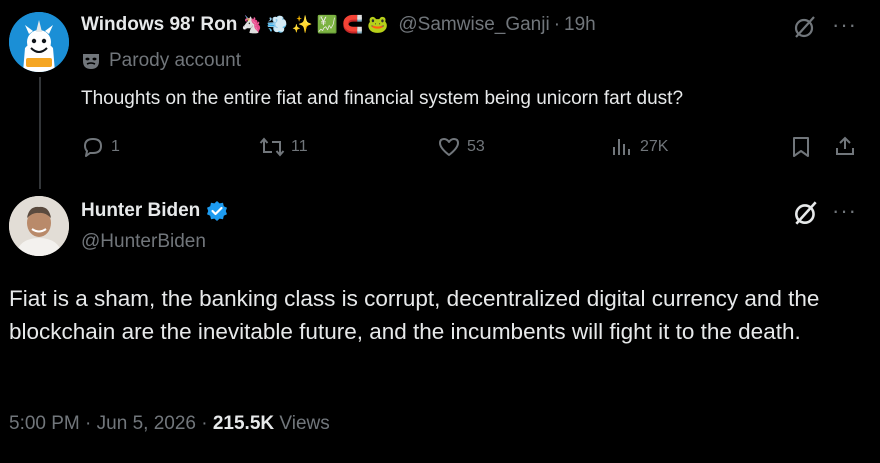  I want to click on views-label: Views, so click(304, 423).